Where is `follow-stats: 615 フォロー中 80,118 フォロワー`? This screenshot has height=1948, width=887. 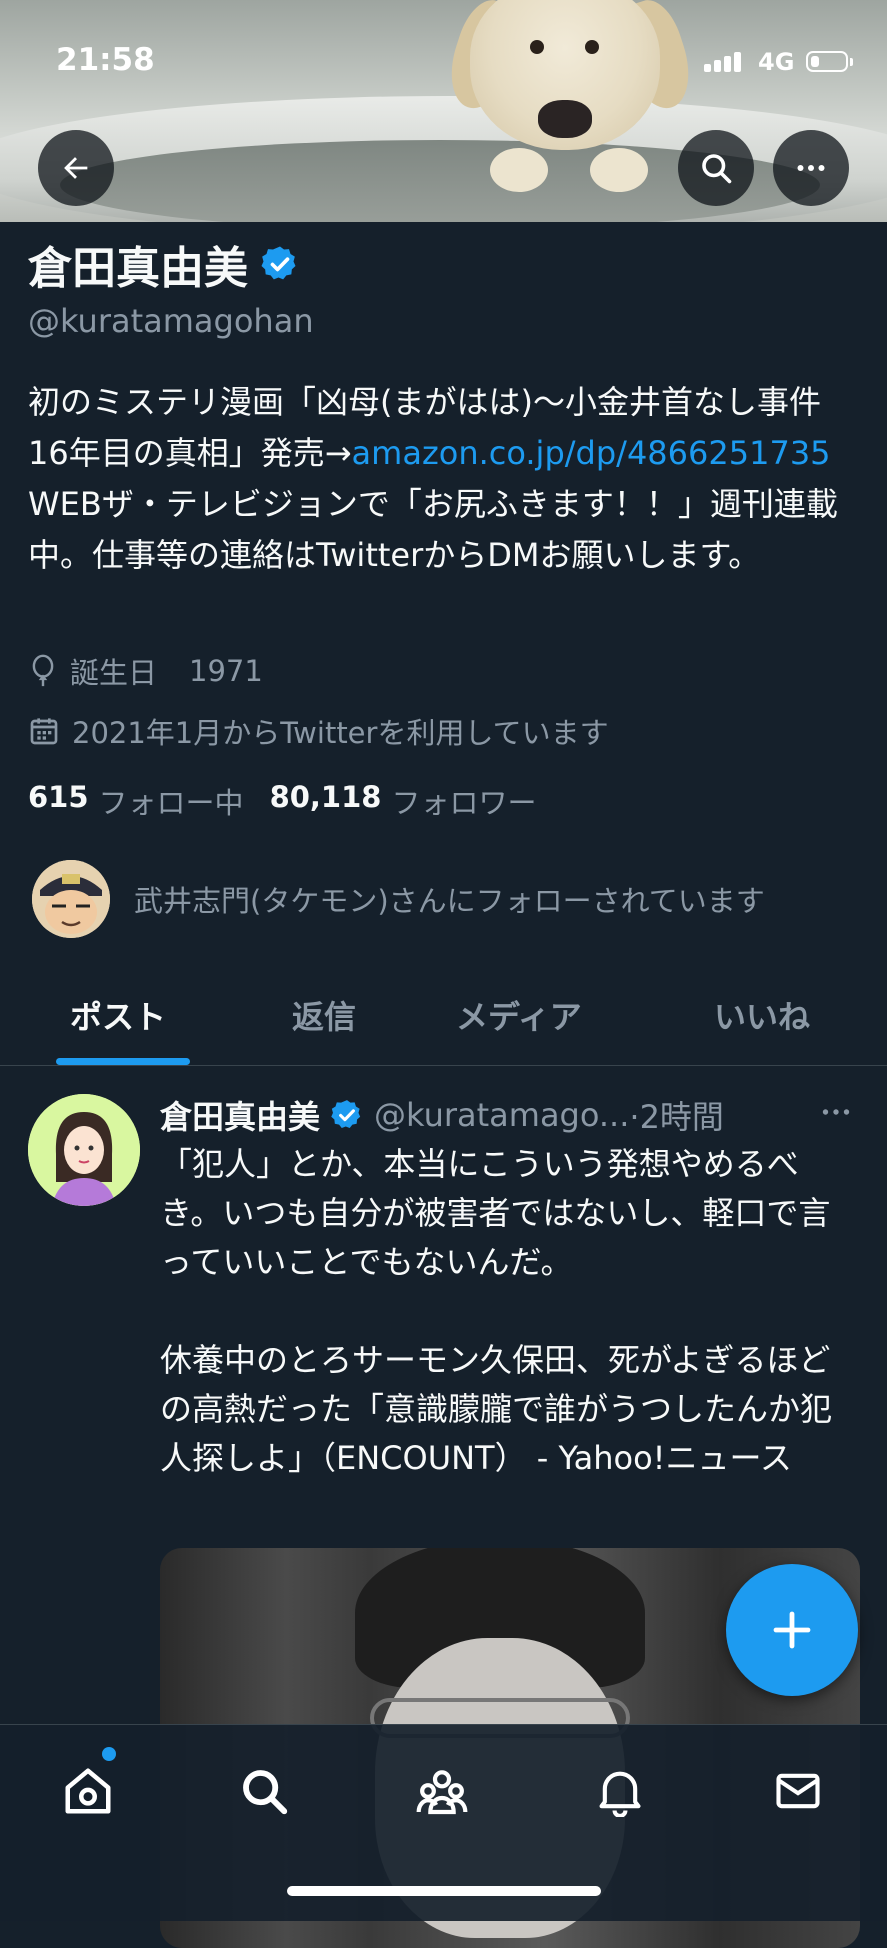 follow-stats: 615 フォロー中 80,118 フォロワー is located at coordinates (295, 801).